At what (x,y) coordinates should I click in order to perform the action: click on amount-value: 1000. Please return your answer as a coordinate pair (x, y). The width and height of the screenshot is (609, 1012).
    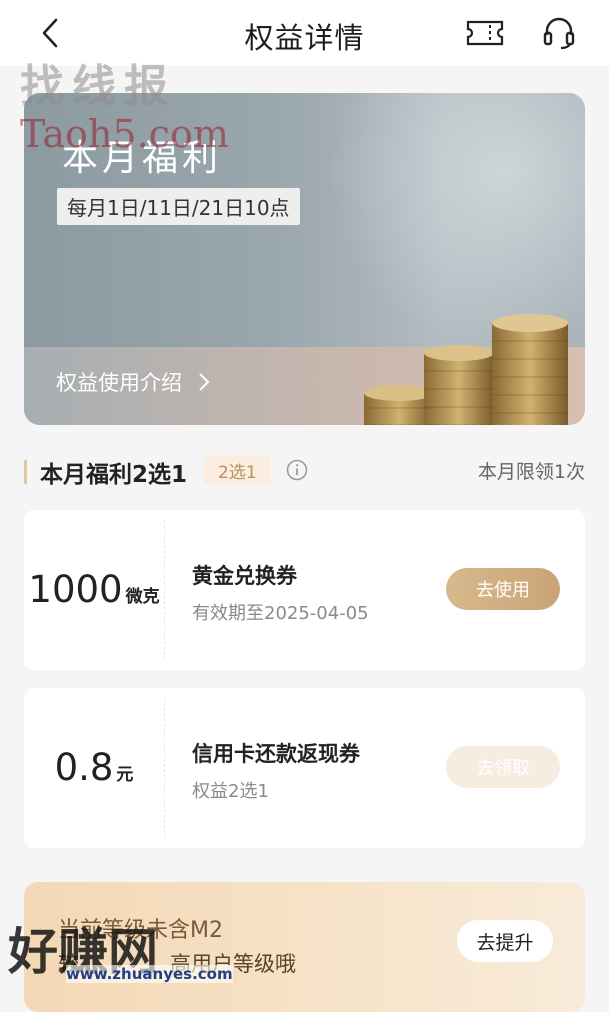
    Looking at the image, I should click on (75, 589).